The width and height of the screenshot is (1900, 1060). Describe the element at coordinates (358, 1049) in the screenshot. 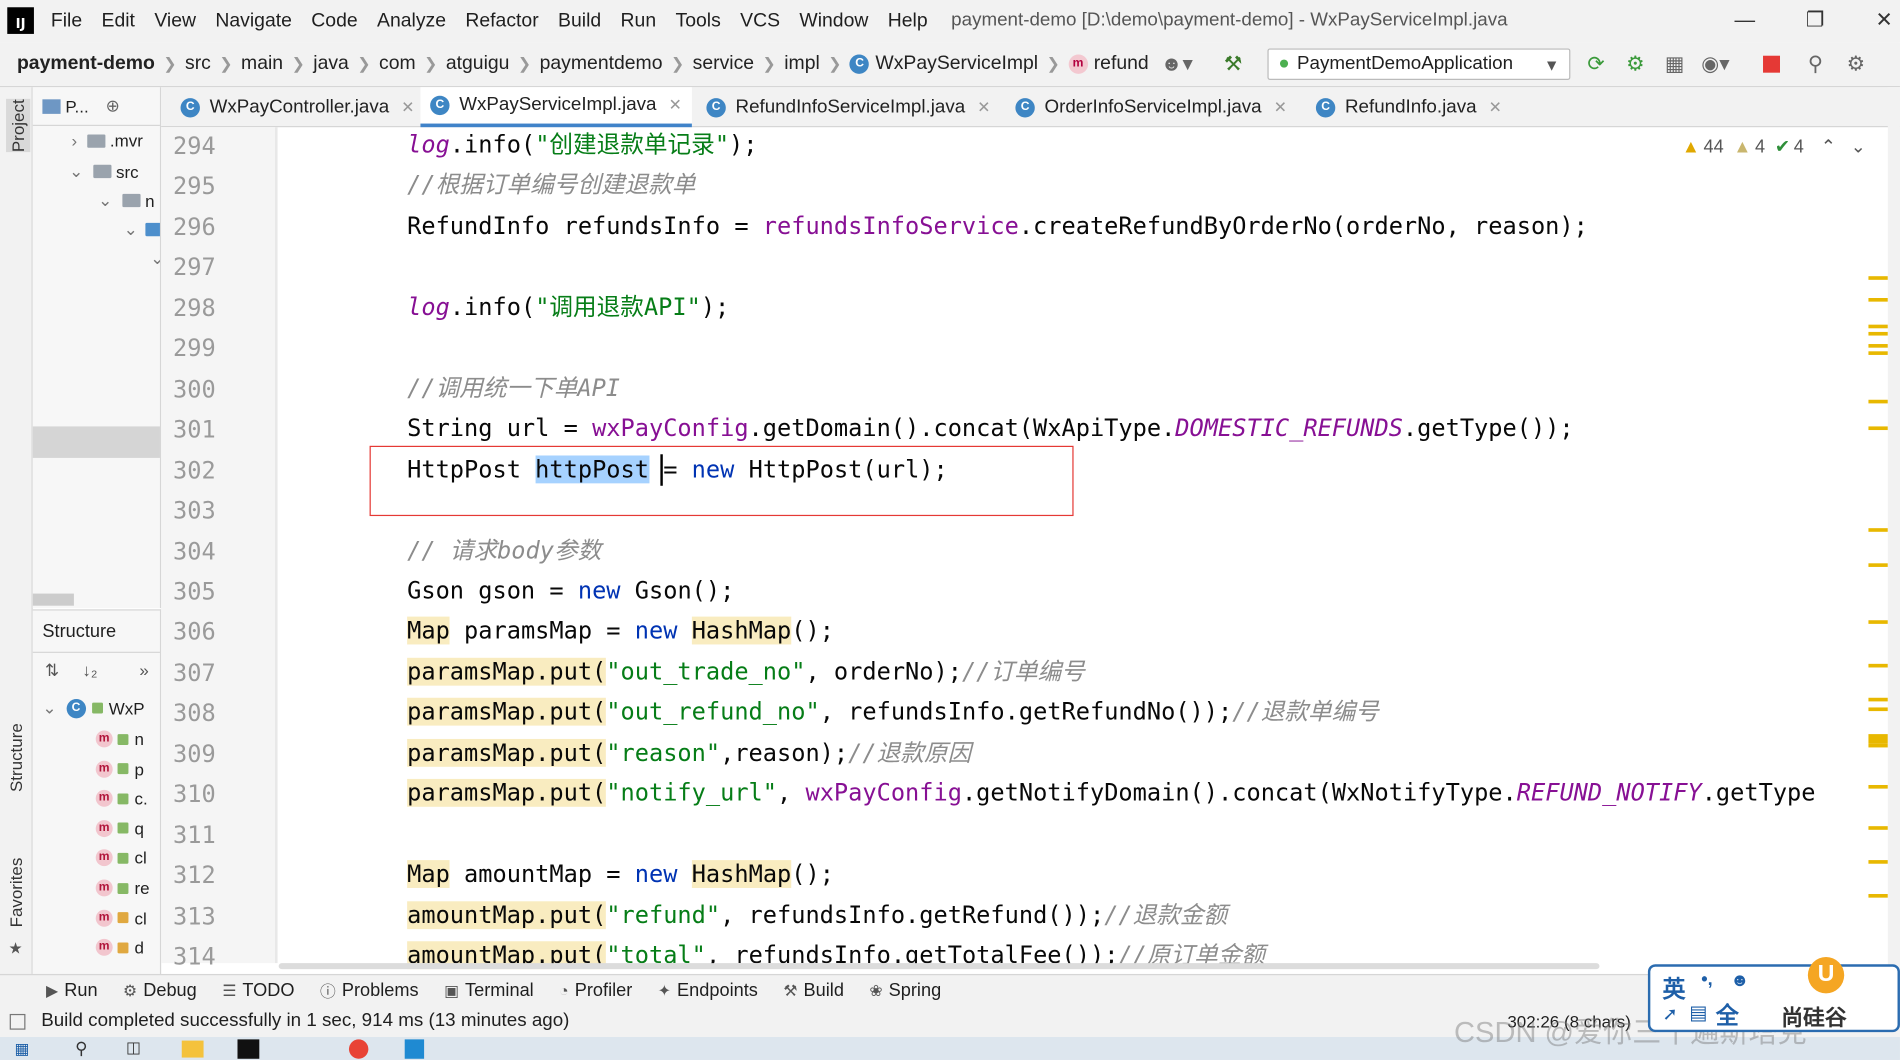

I see `chrome-icon` at that location.